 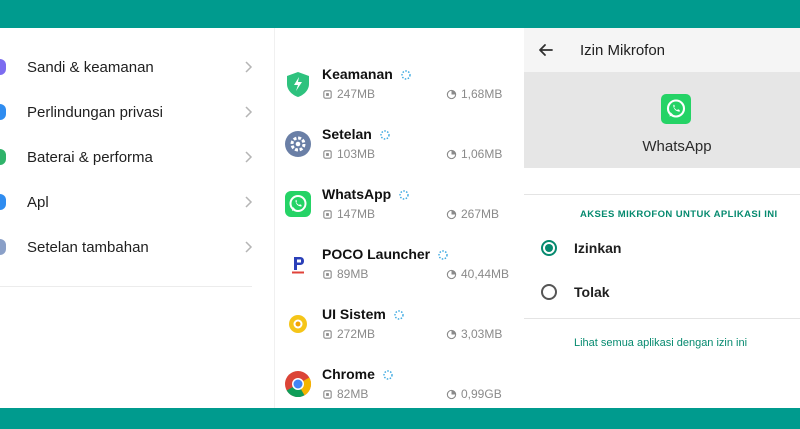 I want to click on shield-icon, so click(x=298, y=84).